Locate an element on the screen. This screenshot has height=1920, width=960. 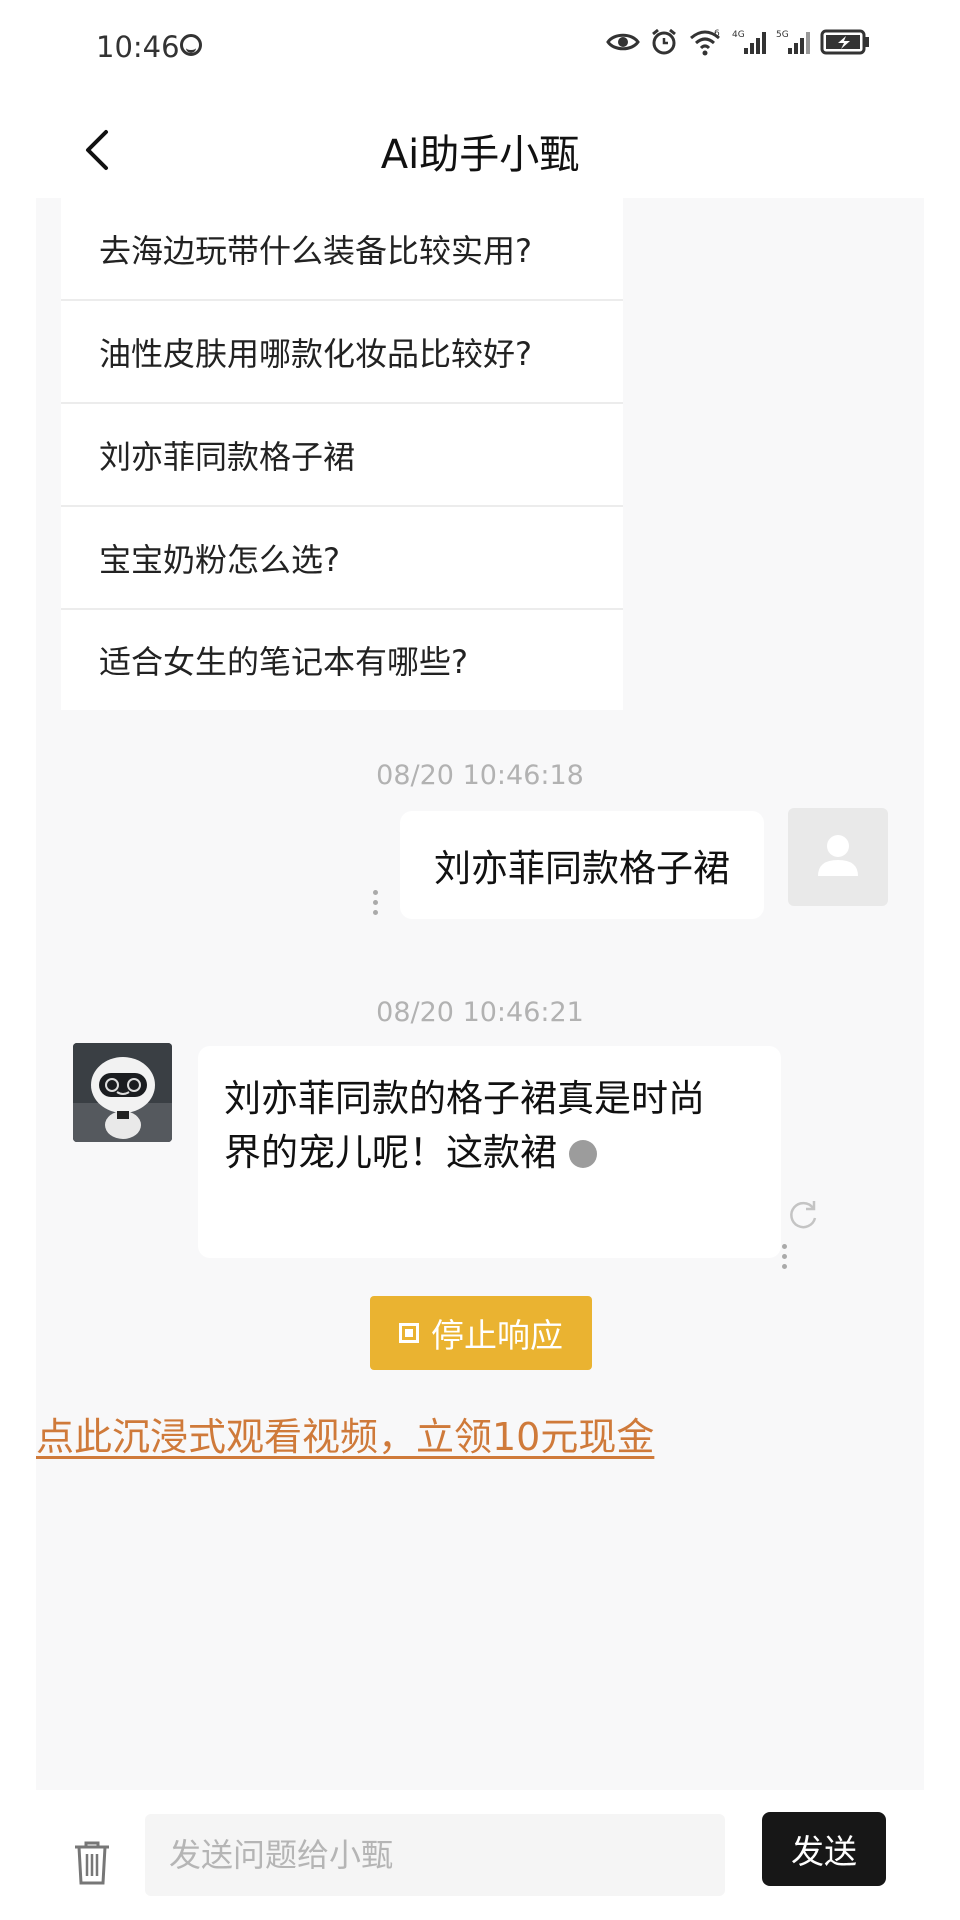
user-avatar is located at coordinates (838, 857).